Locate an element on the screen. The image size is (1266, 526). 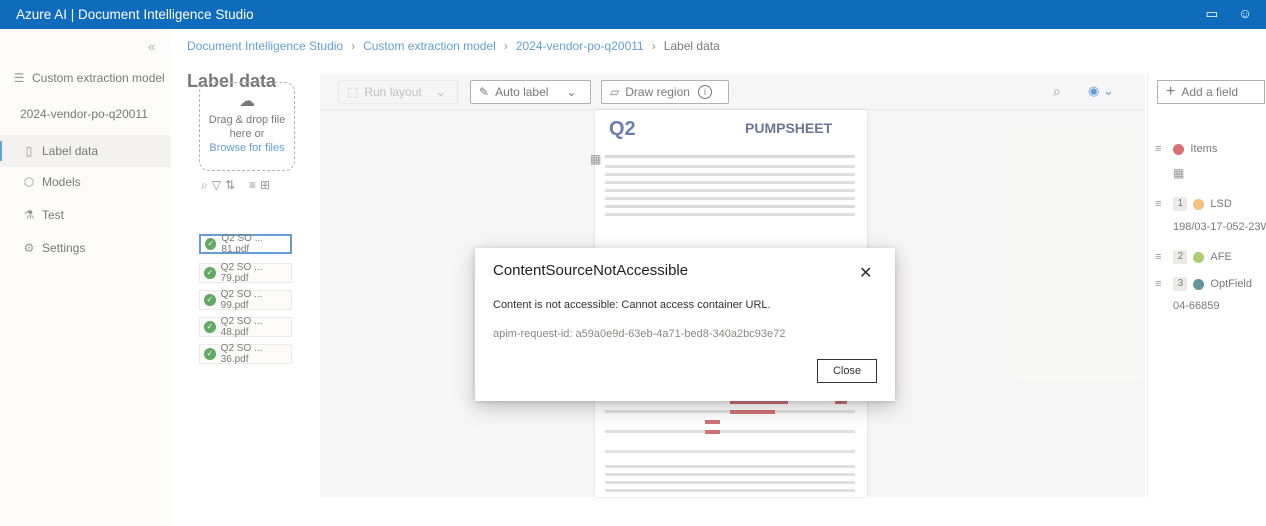
close-button: Close is located at coordinates (847, 371).